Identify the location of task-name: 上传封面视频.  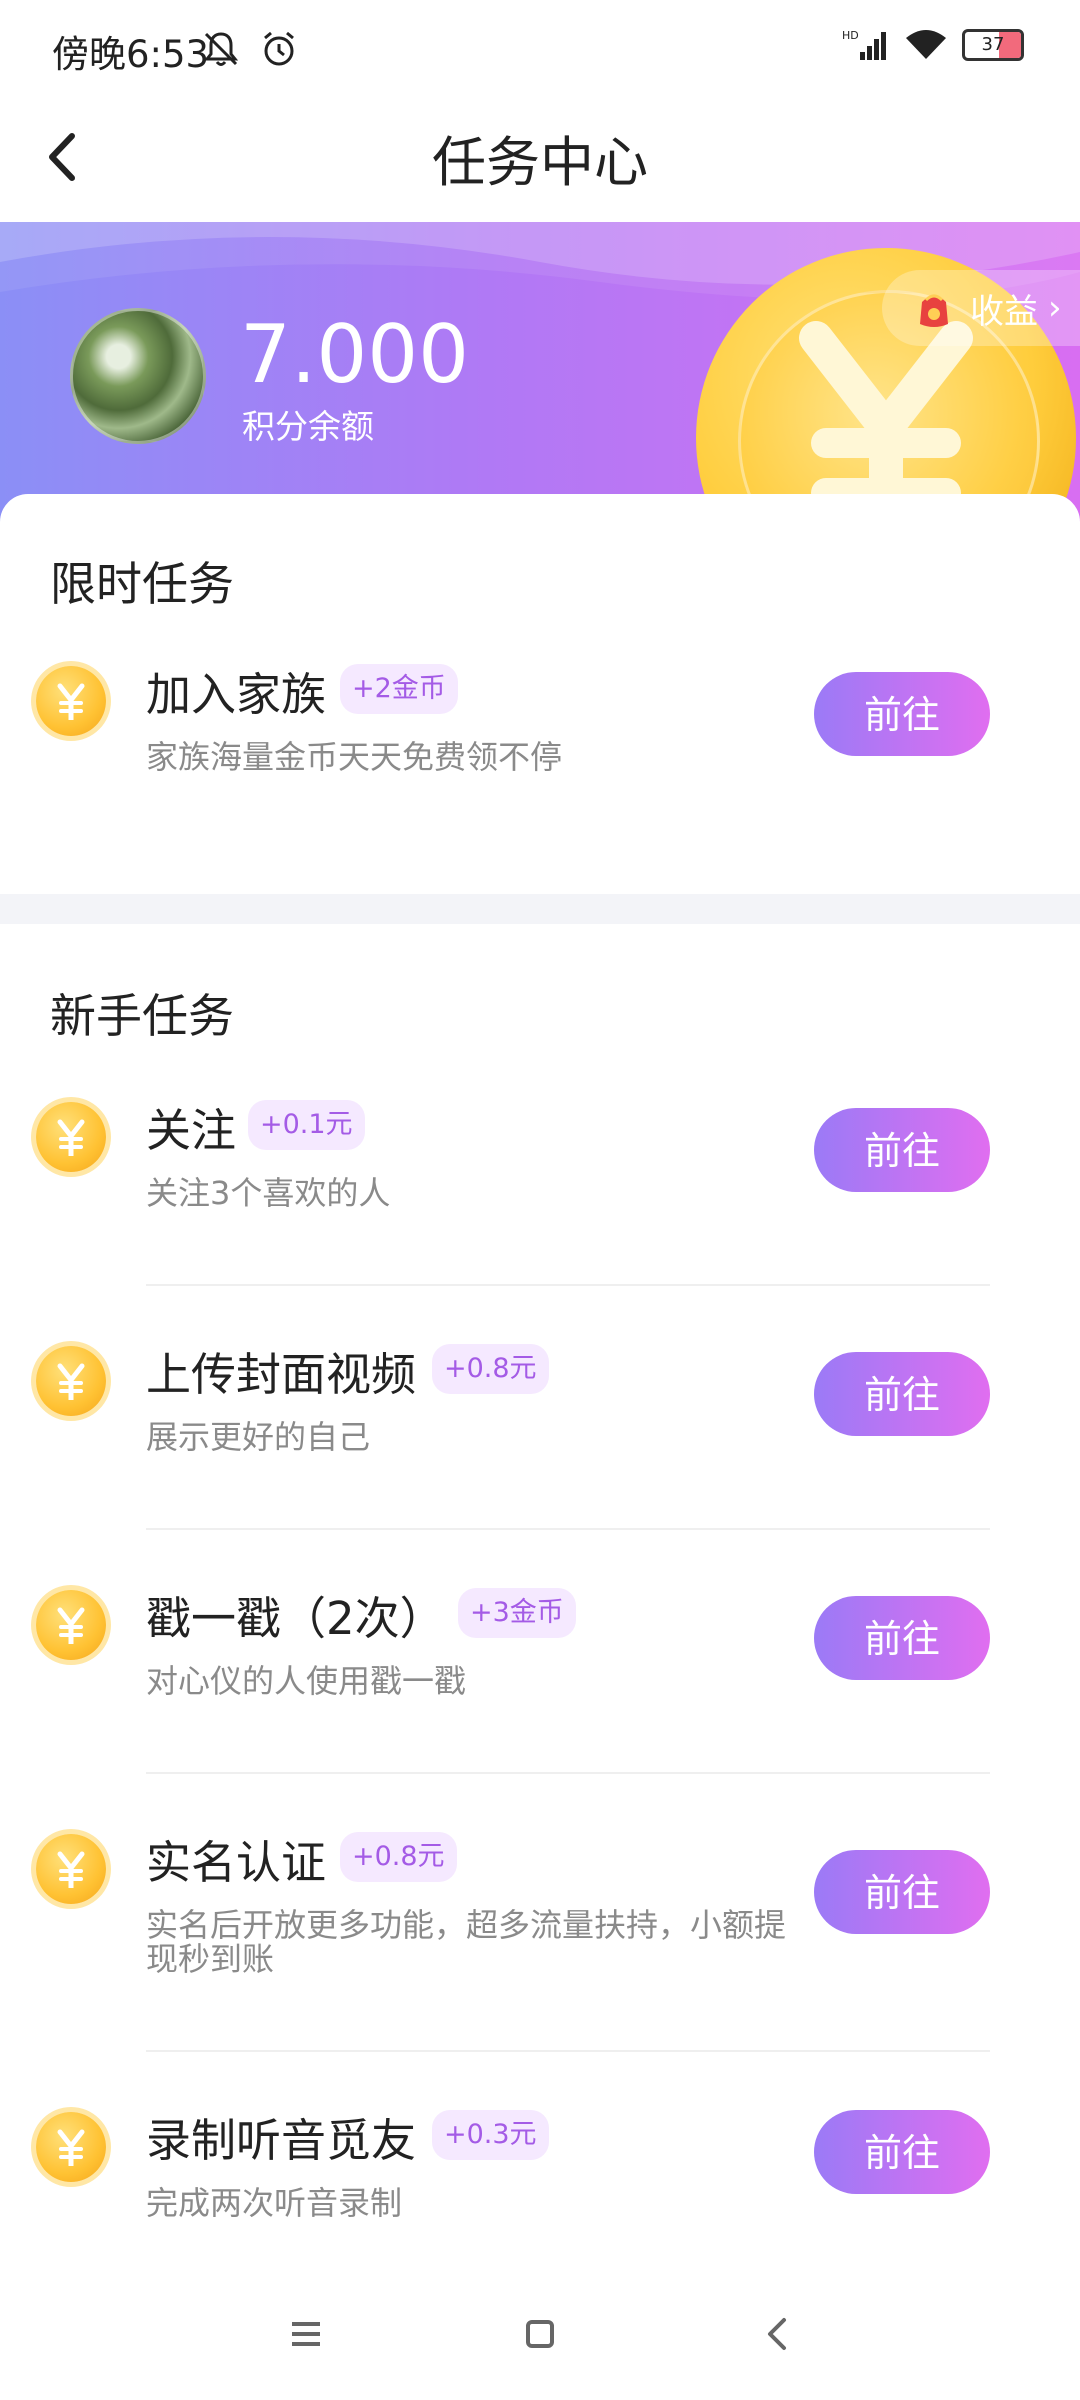
(281, 1374).